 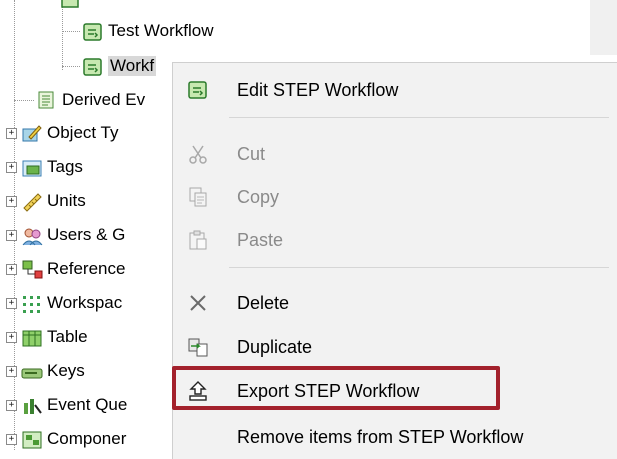 I want to click on components-icon, so click(x=31, y=439).